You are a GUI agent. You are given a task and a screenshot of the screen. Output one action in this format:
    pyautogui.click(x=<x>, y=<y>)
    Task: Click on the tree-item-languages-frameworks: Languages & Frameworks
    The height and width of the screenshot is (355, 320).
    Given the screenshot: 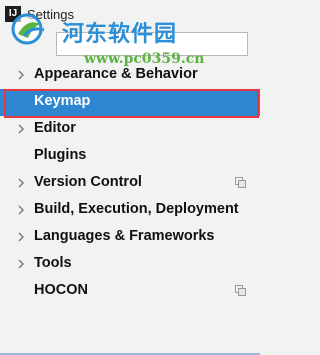 What is the action you would take?
    pyautogui.click(x=130, y=237)
    